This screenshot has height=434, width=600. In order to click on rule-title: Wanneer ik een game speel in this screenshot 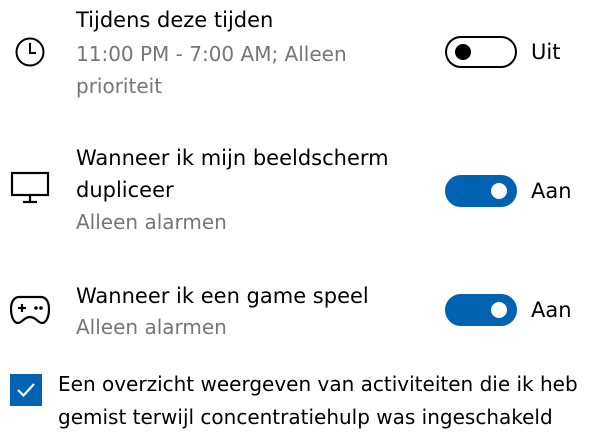, I will do `click(222, 296)`.